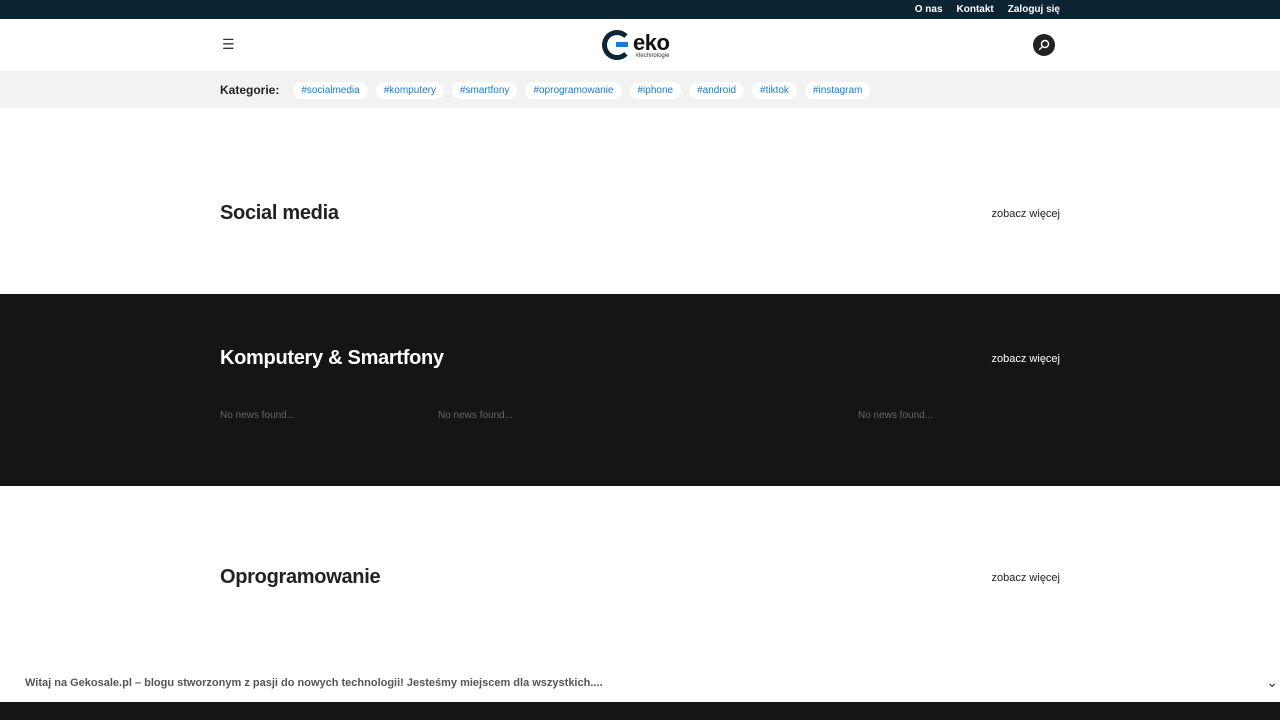  What do you see at coordinates (332, 358) in the screenshot?
I see `section-title: Komputery & Smartfony` at bounding box center [332, 358].